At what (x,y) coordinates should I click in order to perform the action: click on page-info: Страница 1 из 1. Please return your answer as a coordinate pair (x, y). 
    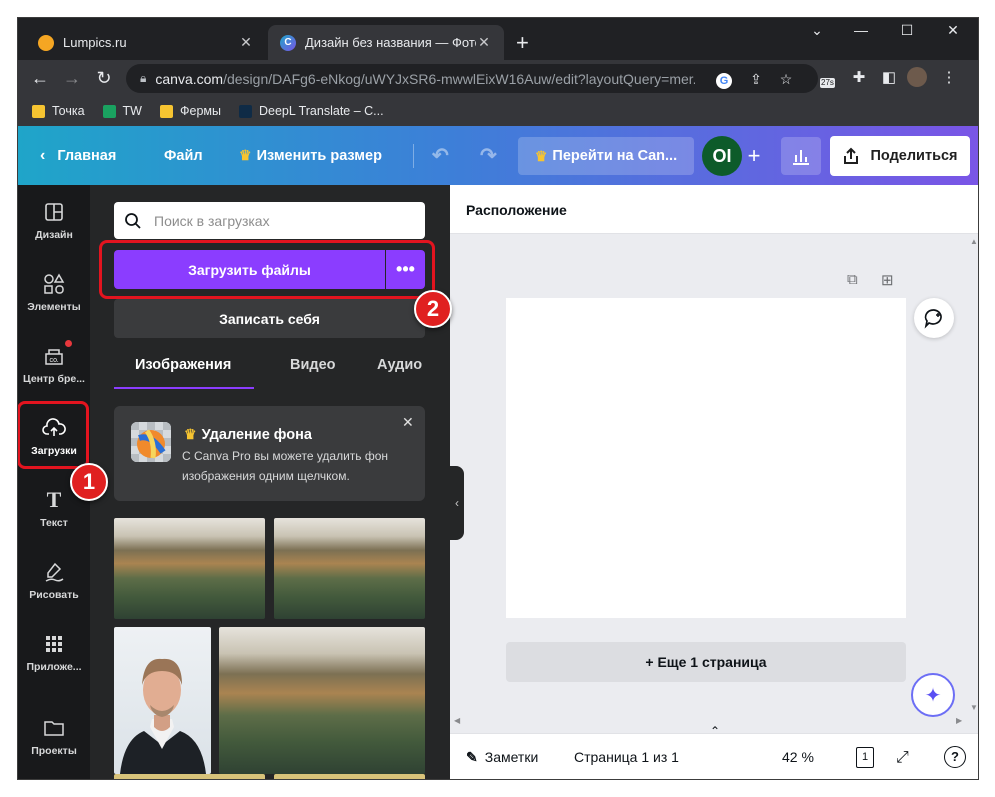
    Looking at the image, I should click on (626, 757).